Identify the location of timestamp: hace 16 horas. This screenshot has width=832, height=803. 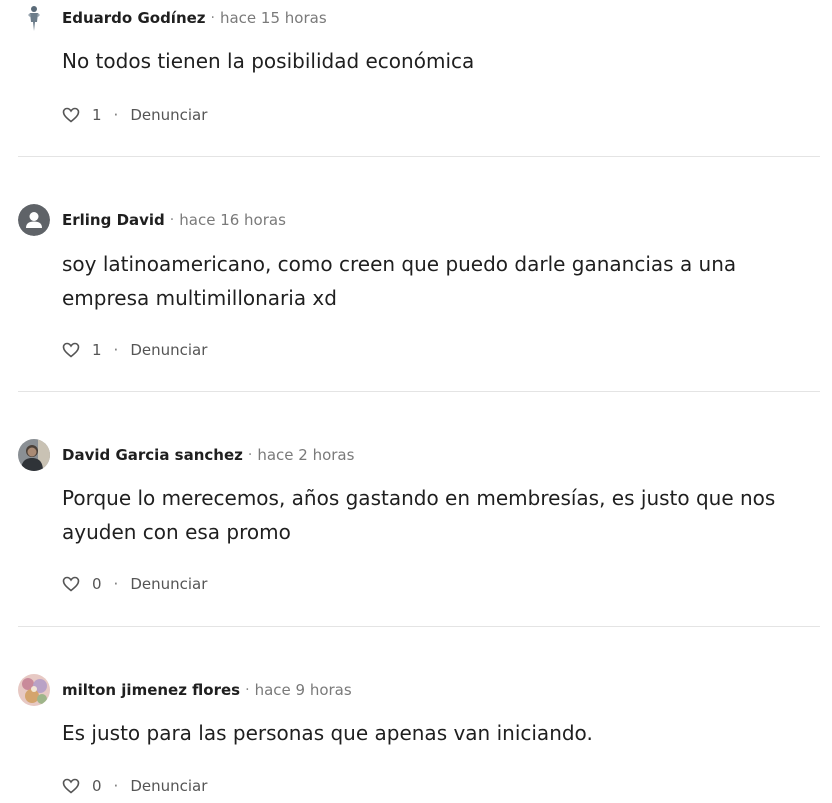
(232, 220).